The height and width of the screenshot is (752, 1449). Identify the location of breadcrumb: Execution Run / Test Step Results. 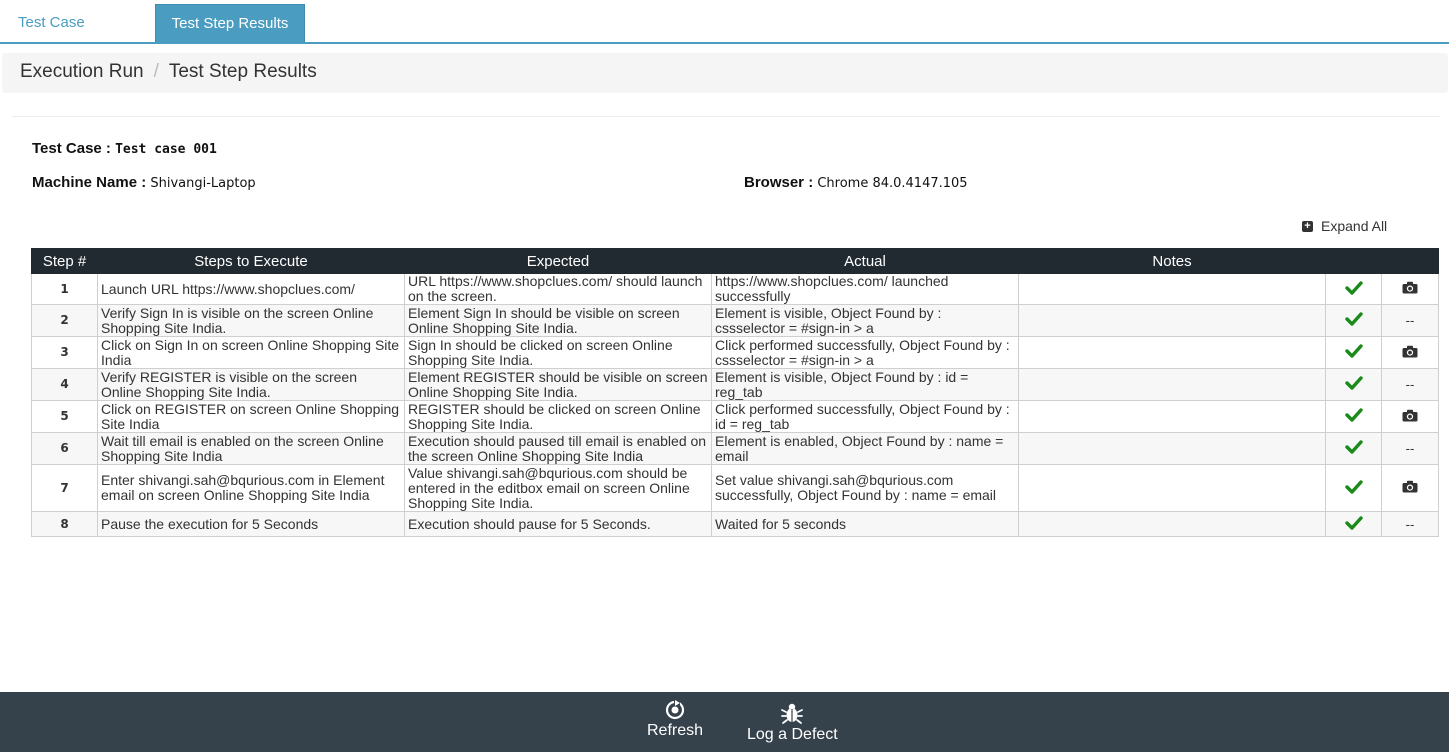
(725, 73).